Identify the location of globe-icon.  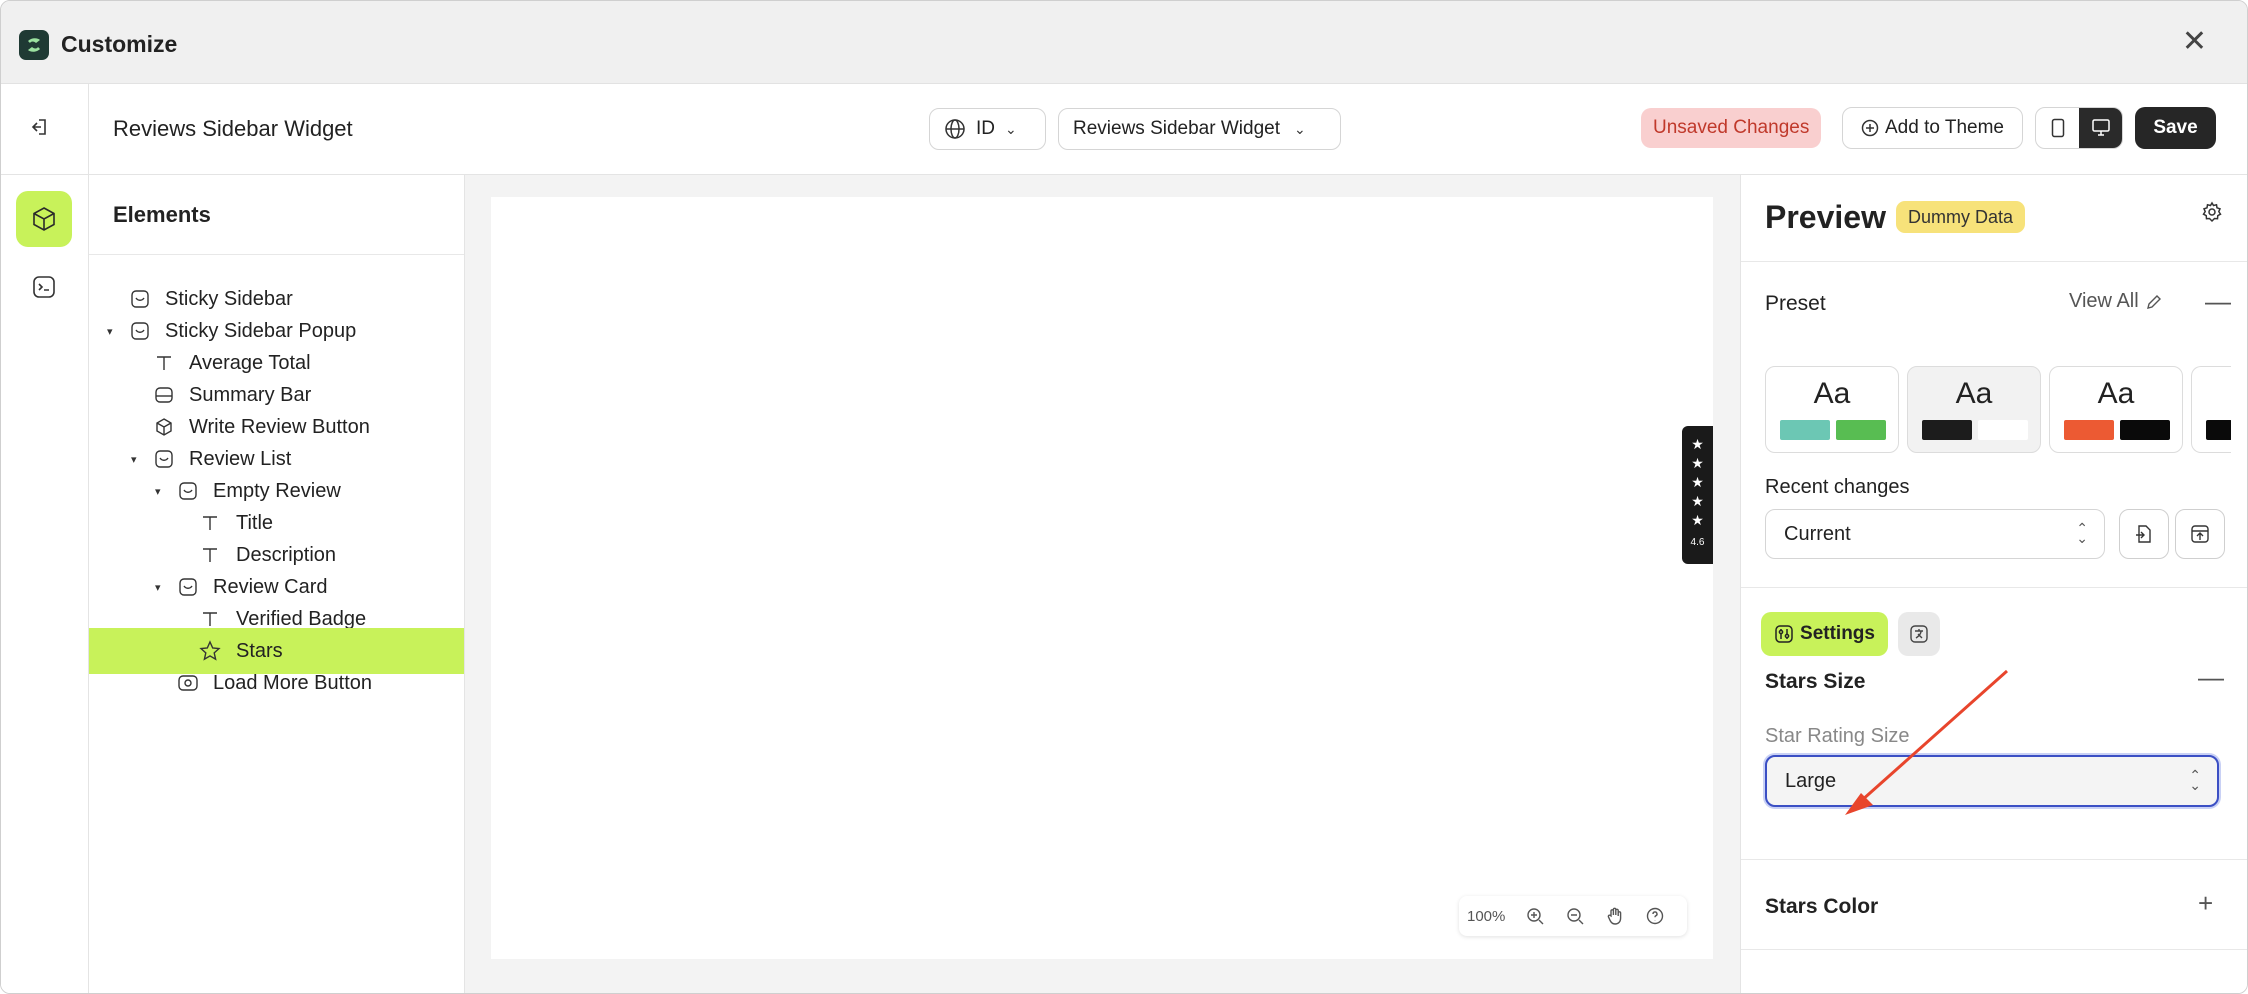
(955, 129).